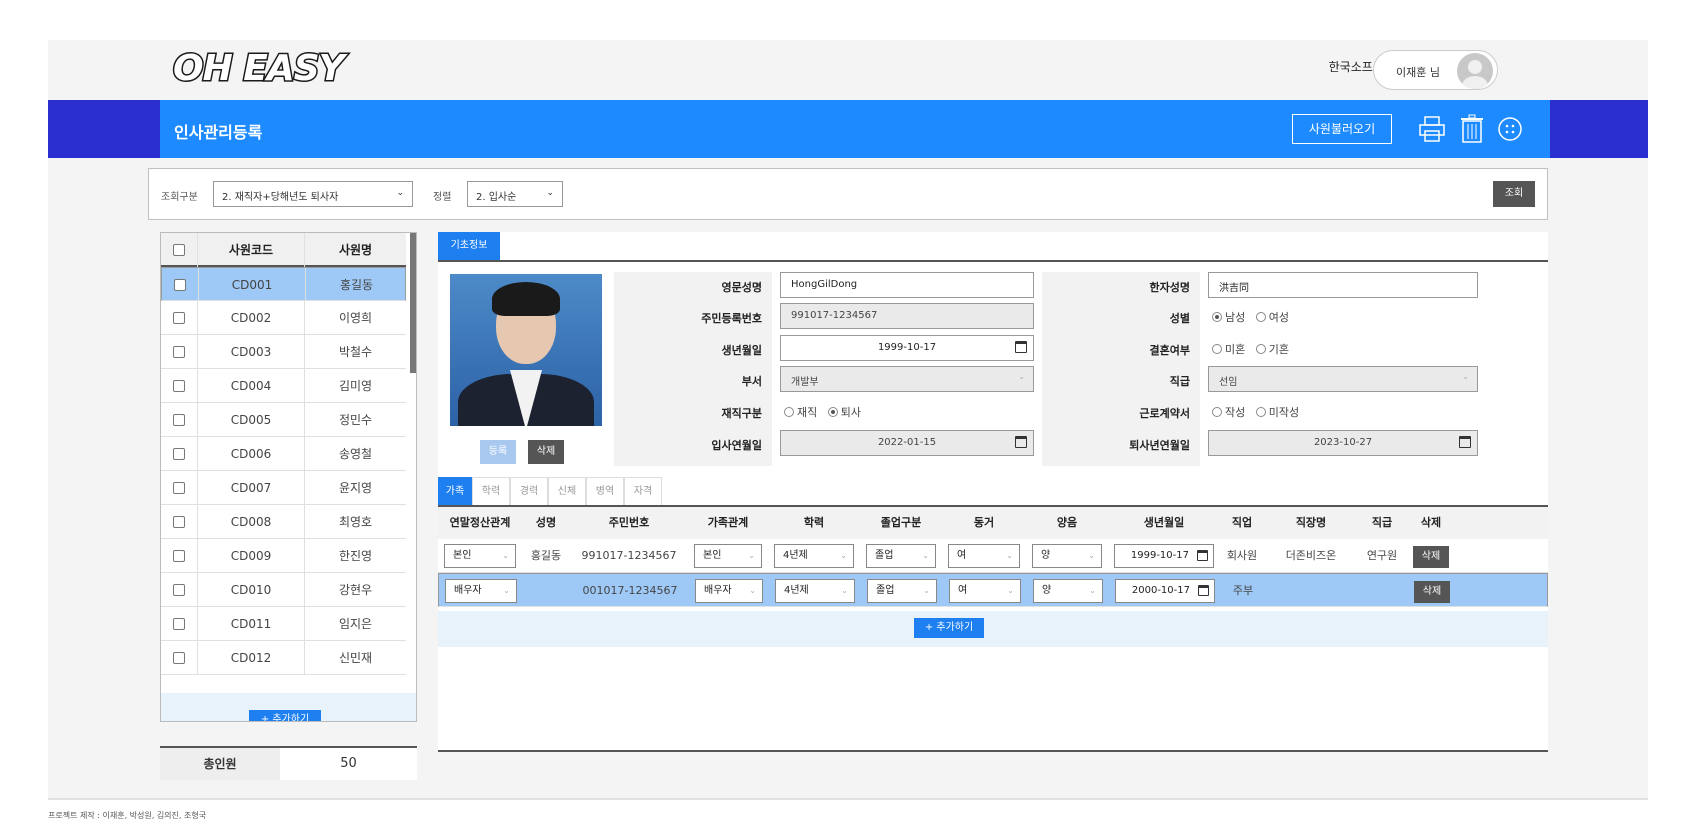 This screenshot has width=1681, height=832. Describe the element at coordinates (848, 799) in the screenshot. I see `divider` at that location.